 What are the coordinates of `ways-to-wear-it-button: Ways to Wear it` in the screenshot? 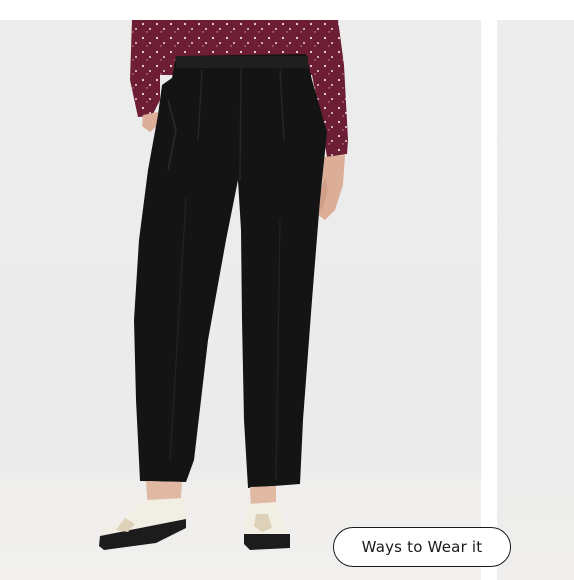 It's located at (422, 547).